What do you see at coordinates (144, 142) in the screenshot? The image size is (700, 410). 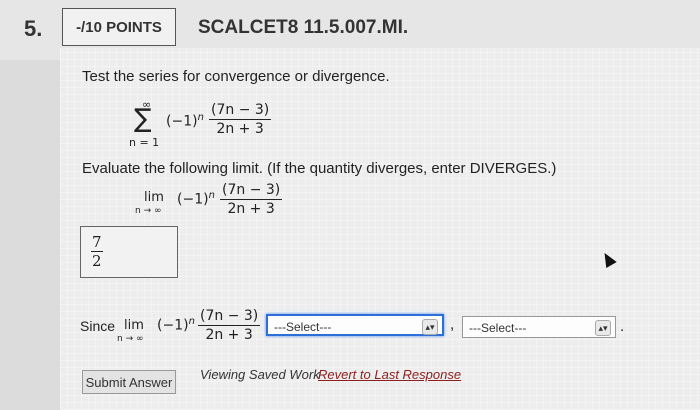 I see `sigma-lower-limit: n = 1` at bounding box center [144, 142].